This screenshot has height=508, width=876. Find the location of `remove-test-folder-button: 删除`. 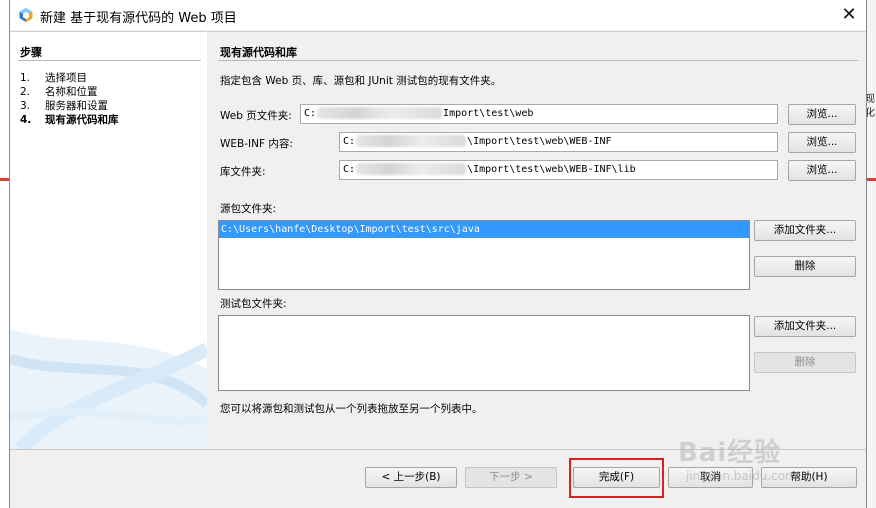

remove-test-folder-button: 删除 is located at coordinates (805, 362).